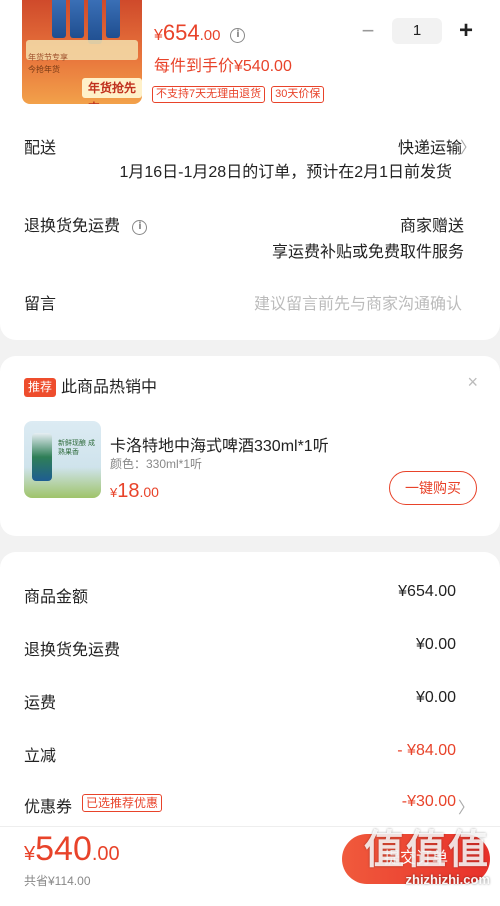 The width and height of the screenshot is (500, 906). I want to click on summary-label-discount: 立减, so click(40, 756).